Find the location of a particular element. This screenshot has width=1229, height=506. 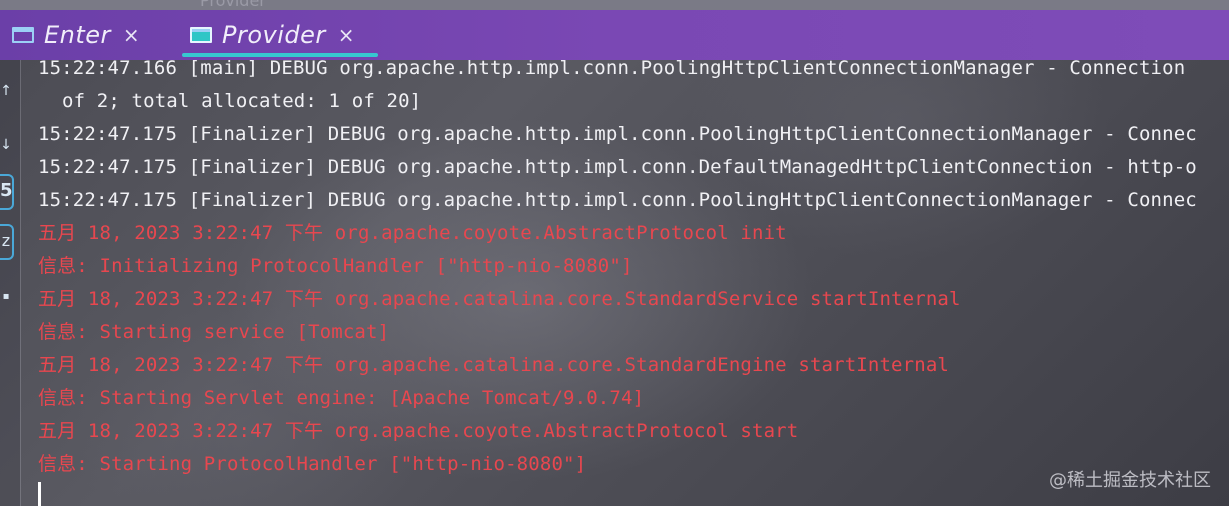

gutter-divider is located at coordinates (20, 283).